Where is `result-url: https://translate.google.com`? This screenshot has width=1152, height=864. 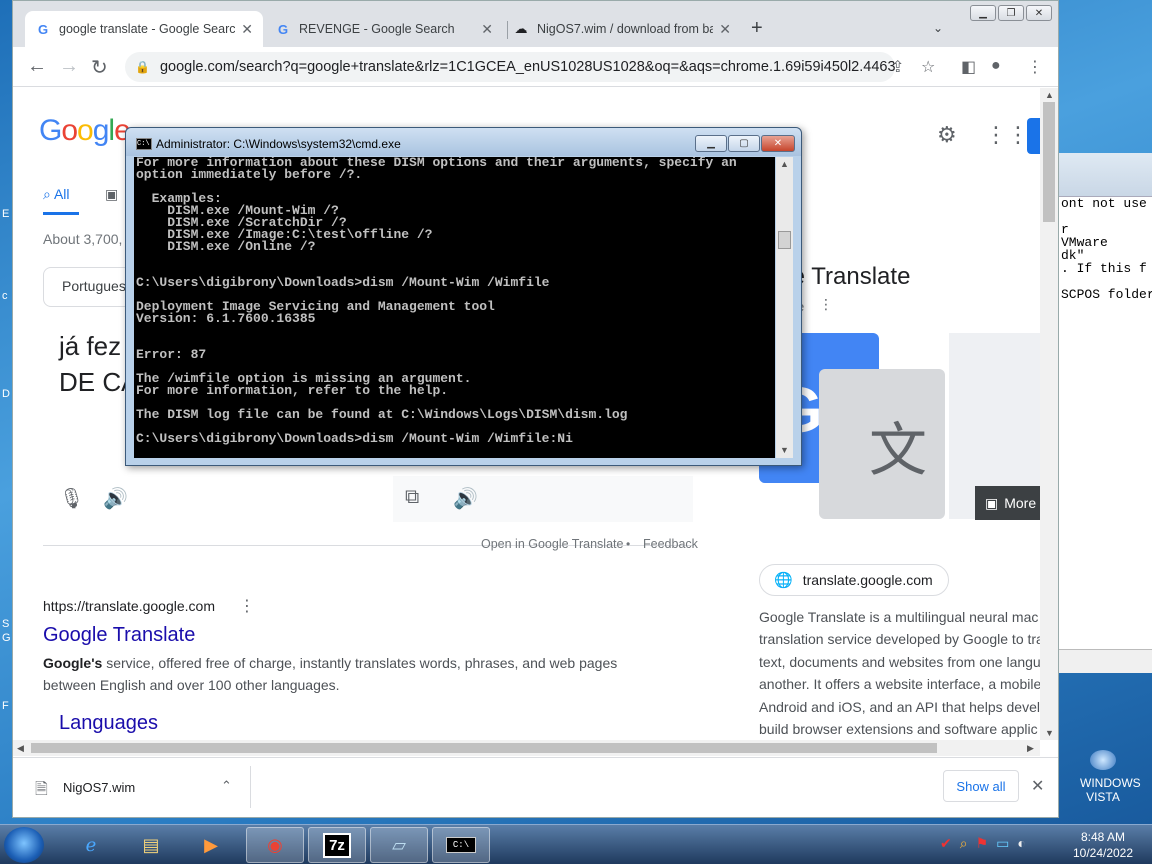
result-url: https://translate.google.com is located at coordinates (129, 606).